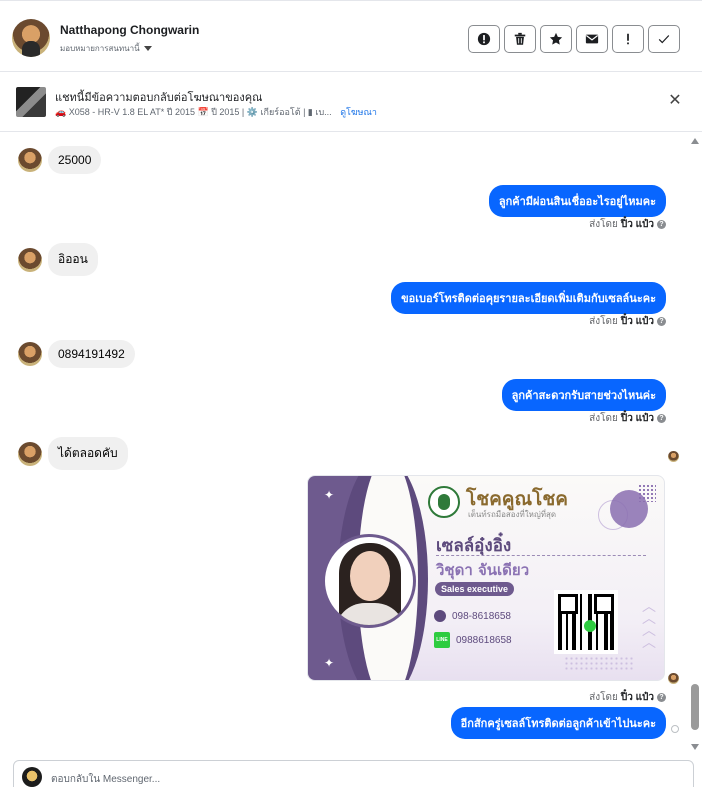 This screenshot has width=702, height=787. Describe the element at coordinates (159, 98) in the screenshot. I see `ad-banner-title: แชทนี้มีข้อความตอบกลับต่อโฆษณาของคุณ` at that location.